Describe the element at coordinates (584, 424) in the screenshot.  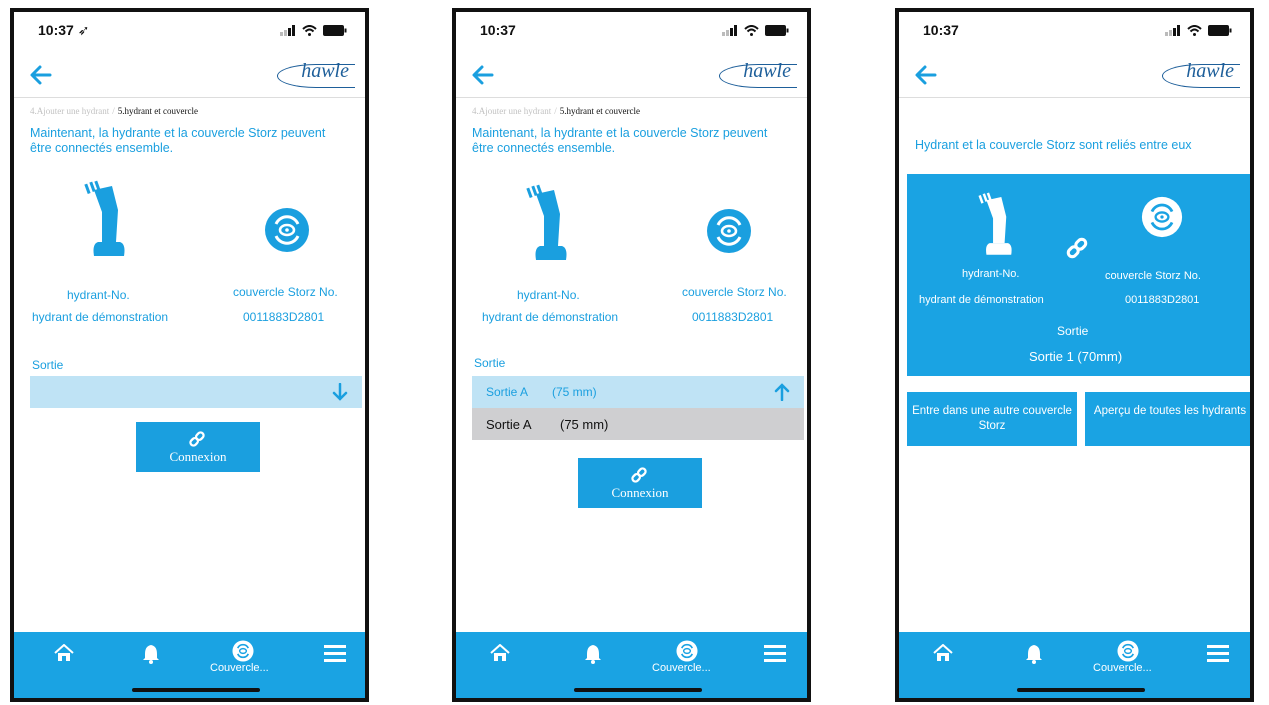
I see `outlet-option-size: (75 mm)` at that location.